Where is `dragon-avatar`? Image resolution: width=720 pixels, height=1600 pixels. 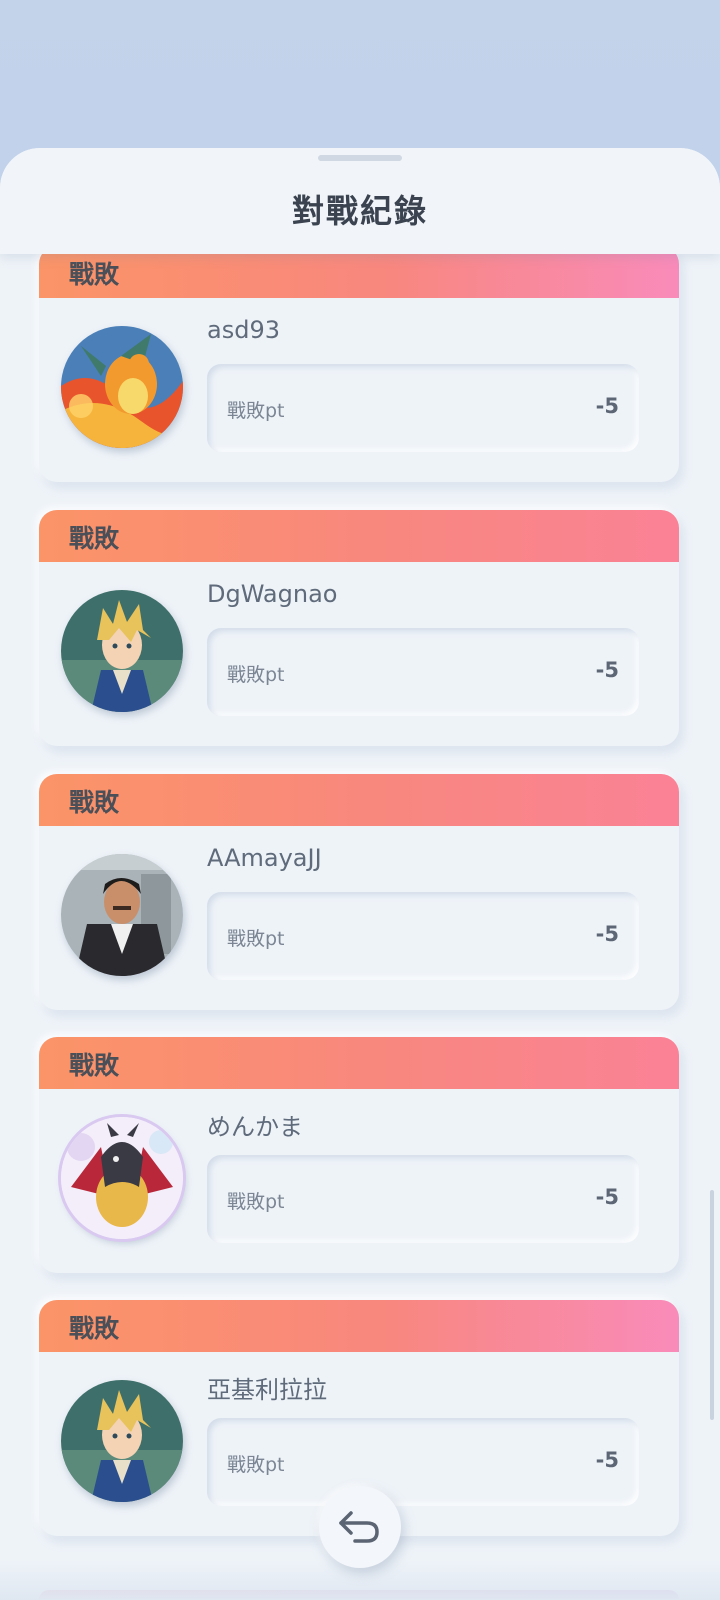
dragon-avatar is located at coordinates (122, 1178).